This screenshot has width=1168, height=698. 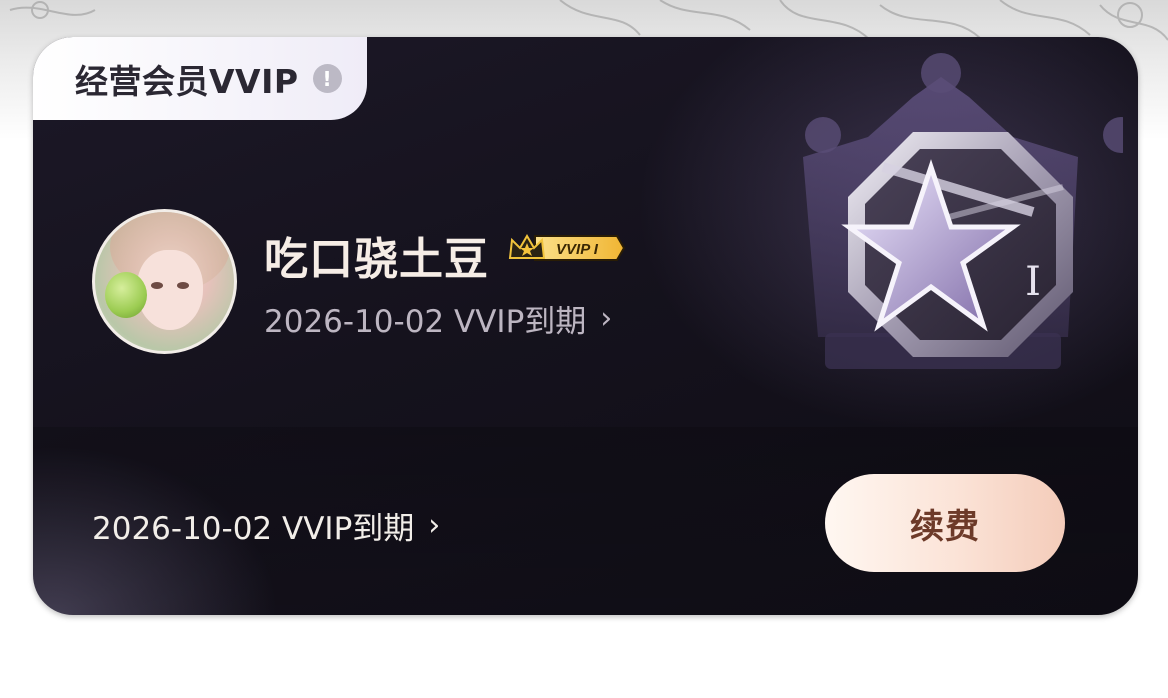 What do you see at coordinates (577, 249) in the screenshot?
I see `badge-text: VVIP I` at bounding box center [577, 249].